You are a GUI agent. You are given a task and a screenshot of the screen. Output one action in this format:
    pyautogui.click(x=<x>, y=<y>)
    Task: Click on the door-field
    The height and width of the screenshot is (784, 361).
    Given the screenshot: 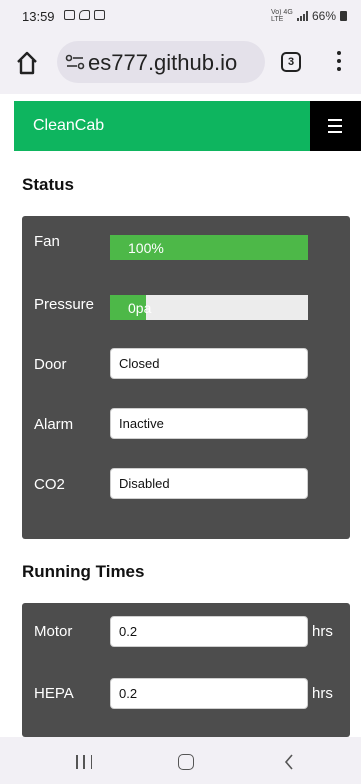 What is the action you would take?
    pyautogui.click(x=209, y=363)
    